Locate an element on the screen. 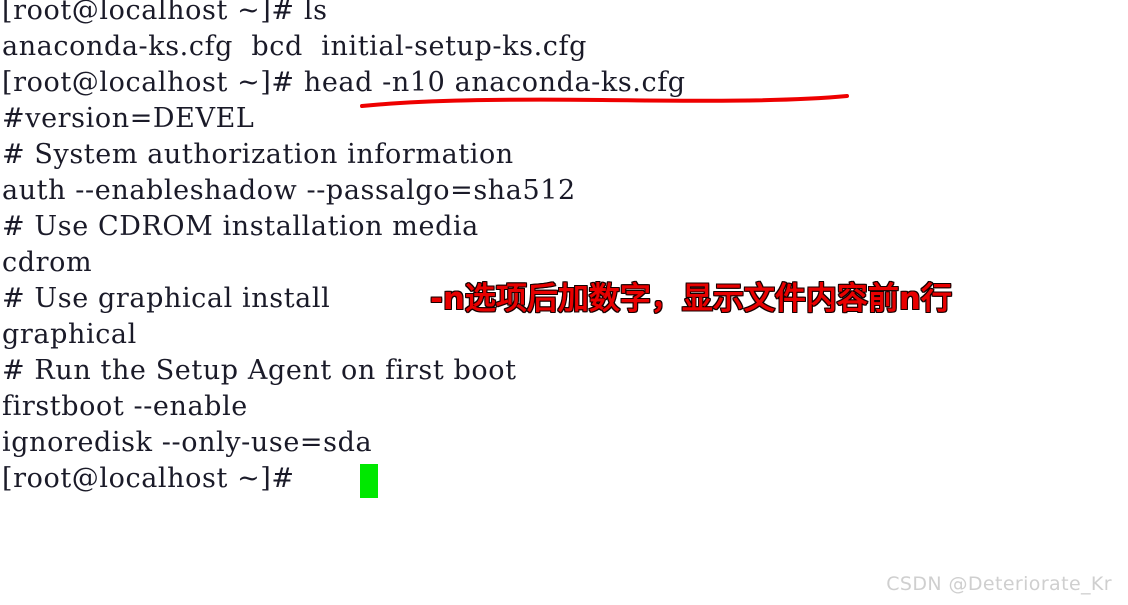 The height and width of the screenshot is (605, 1128). annotation-note: -n选项后加数字，显示文件内容前n行 is located at coordinates (691, 299).